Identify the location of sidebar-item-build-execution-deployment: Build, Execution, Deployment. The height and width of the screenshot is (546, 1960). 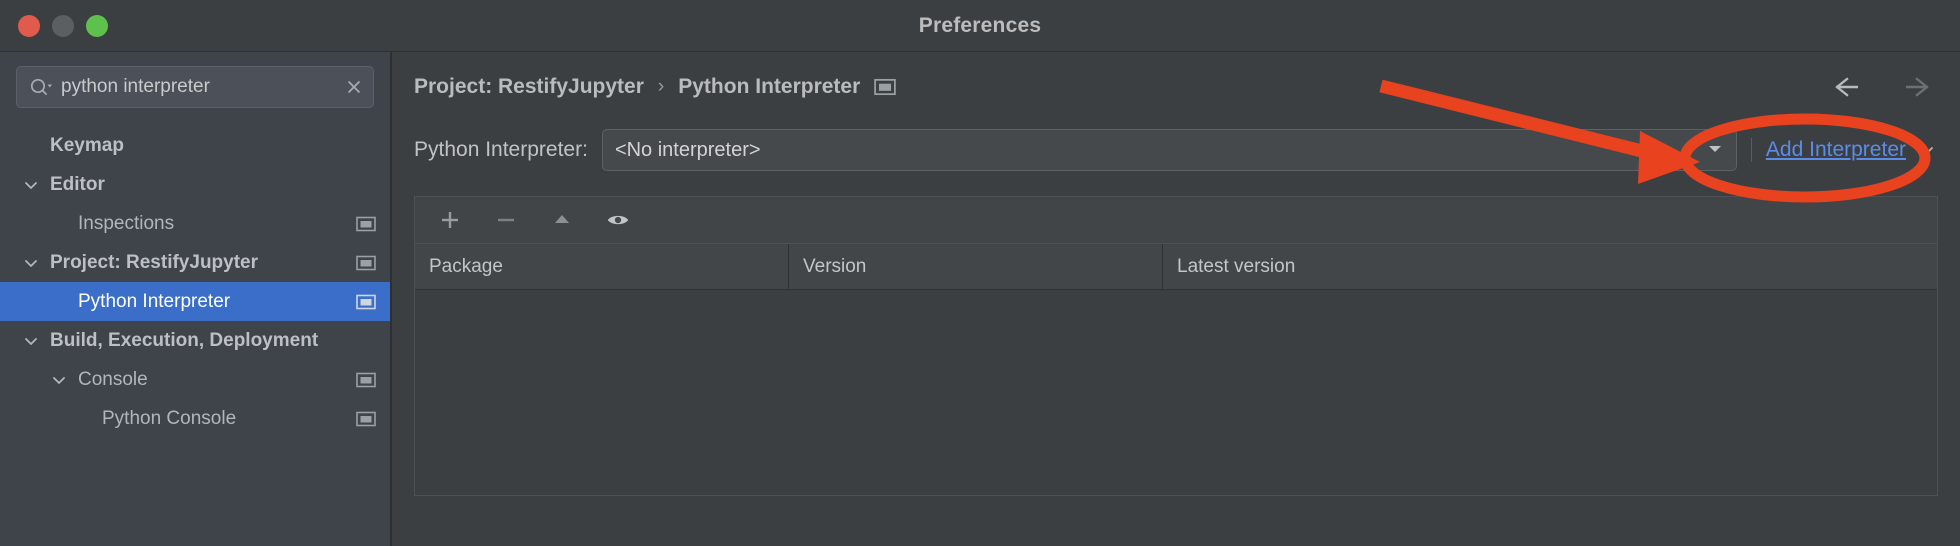
(195, 340).